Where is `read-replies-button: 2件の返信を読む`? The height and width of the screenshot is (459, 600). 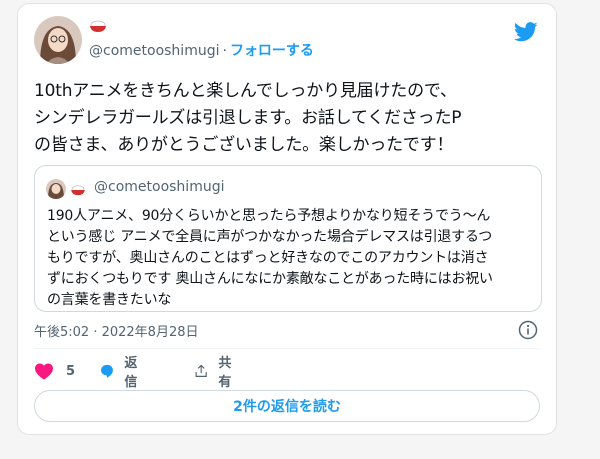 read-replies-button: 2件の返信を読む is located at coordinates (287, 406).